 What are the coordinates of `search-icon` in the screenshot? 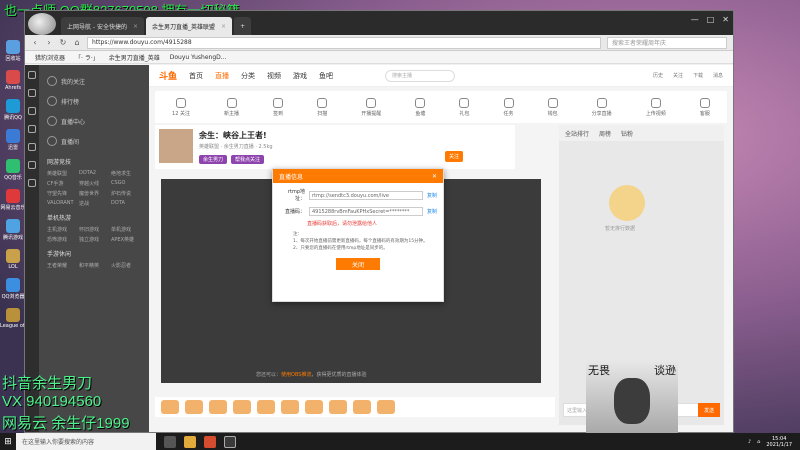 It's located at (32, 147).